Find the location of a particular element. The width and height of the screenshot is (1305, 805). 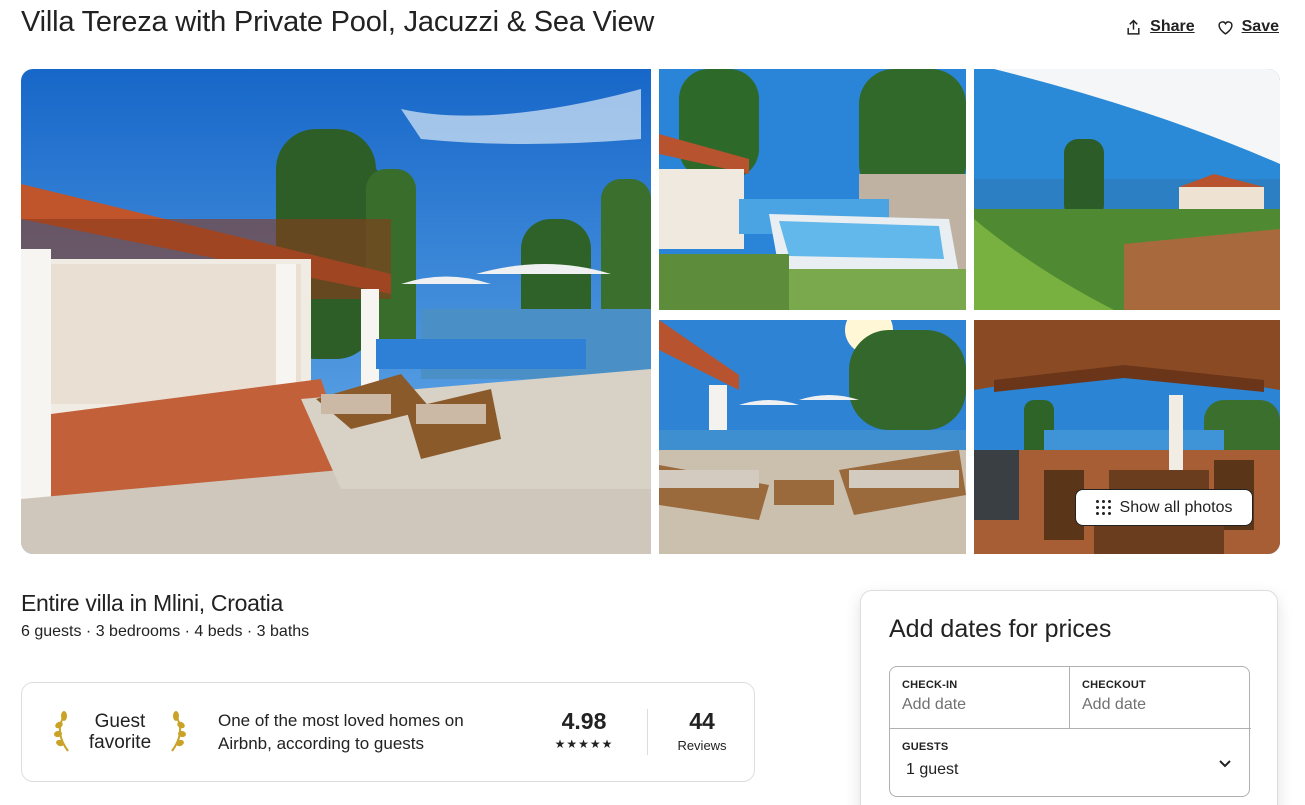

badge-line2: favorite is located at coordinates (120, 742).